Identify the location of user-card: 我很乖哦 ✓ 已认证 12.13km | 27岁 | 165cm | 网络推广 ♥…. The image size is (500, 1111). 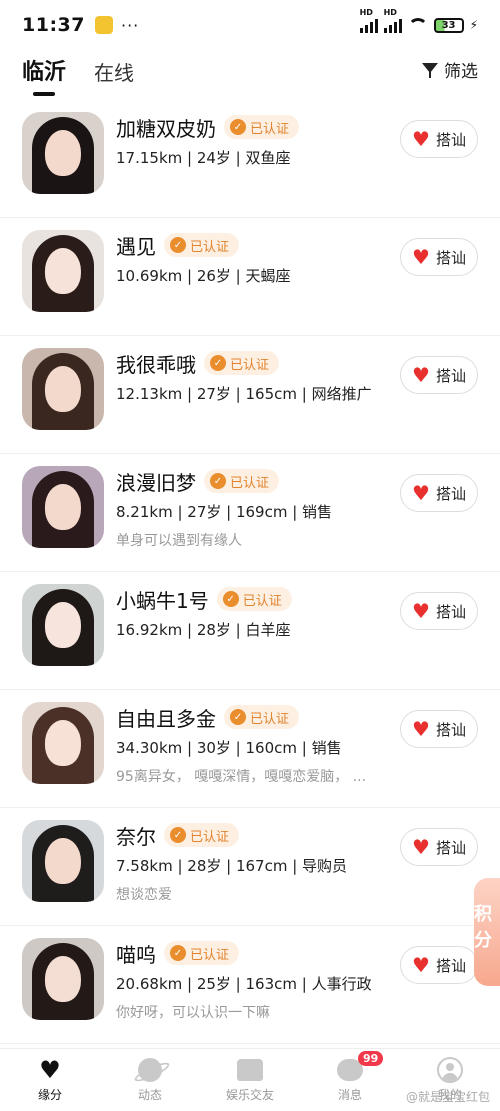
(250, 395).